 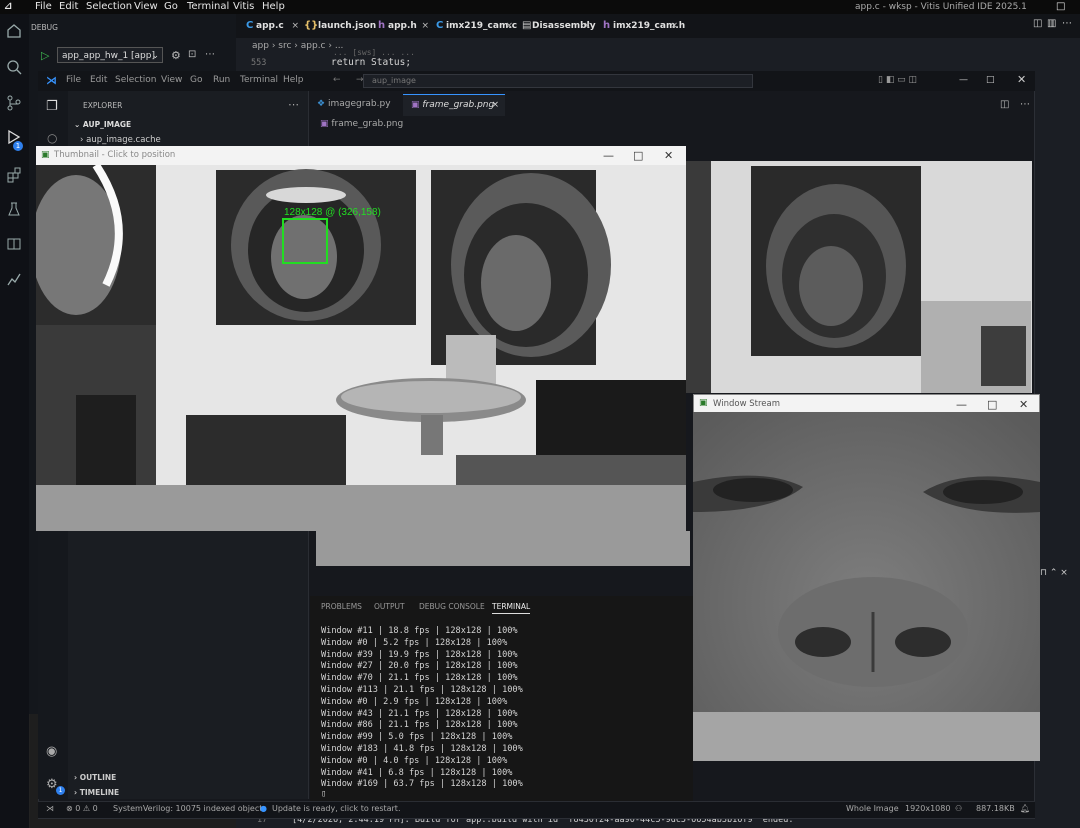 I want to click on indexed-status: SystemVerilog: 10075 indexed objects, so click(x=190, y=808).